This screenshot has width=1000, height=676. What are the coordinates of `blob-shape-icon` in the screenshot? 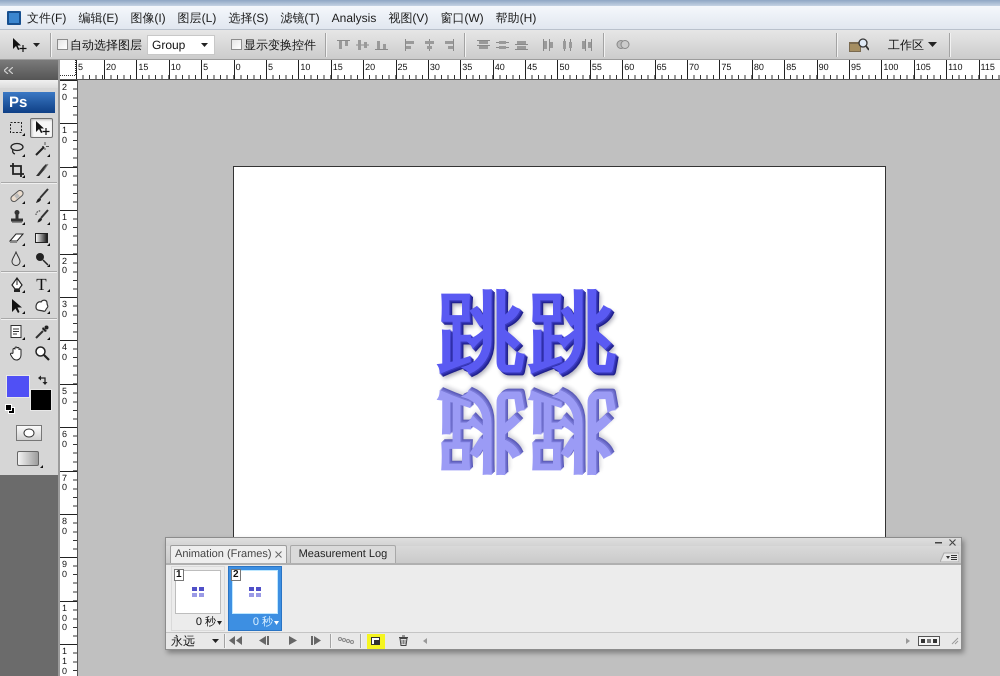 It's located at (42, 306).